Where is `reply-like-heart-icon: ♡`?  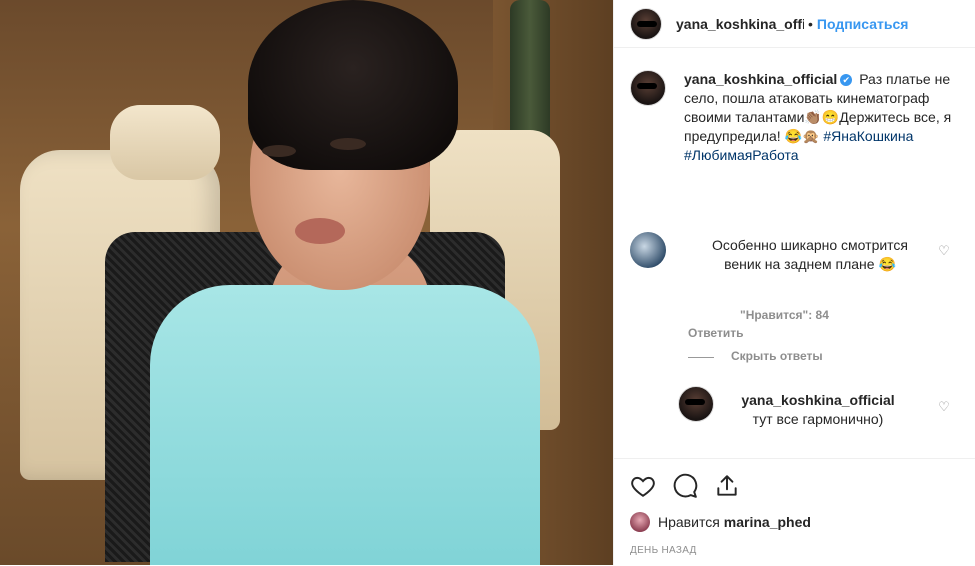 reply-like-heart-icon: ♡ is located at coordinates (944, 407).